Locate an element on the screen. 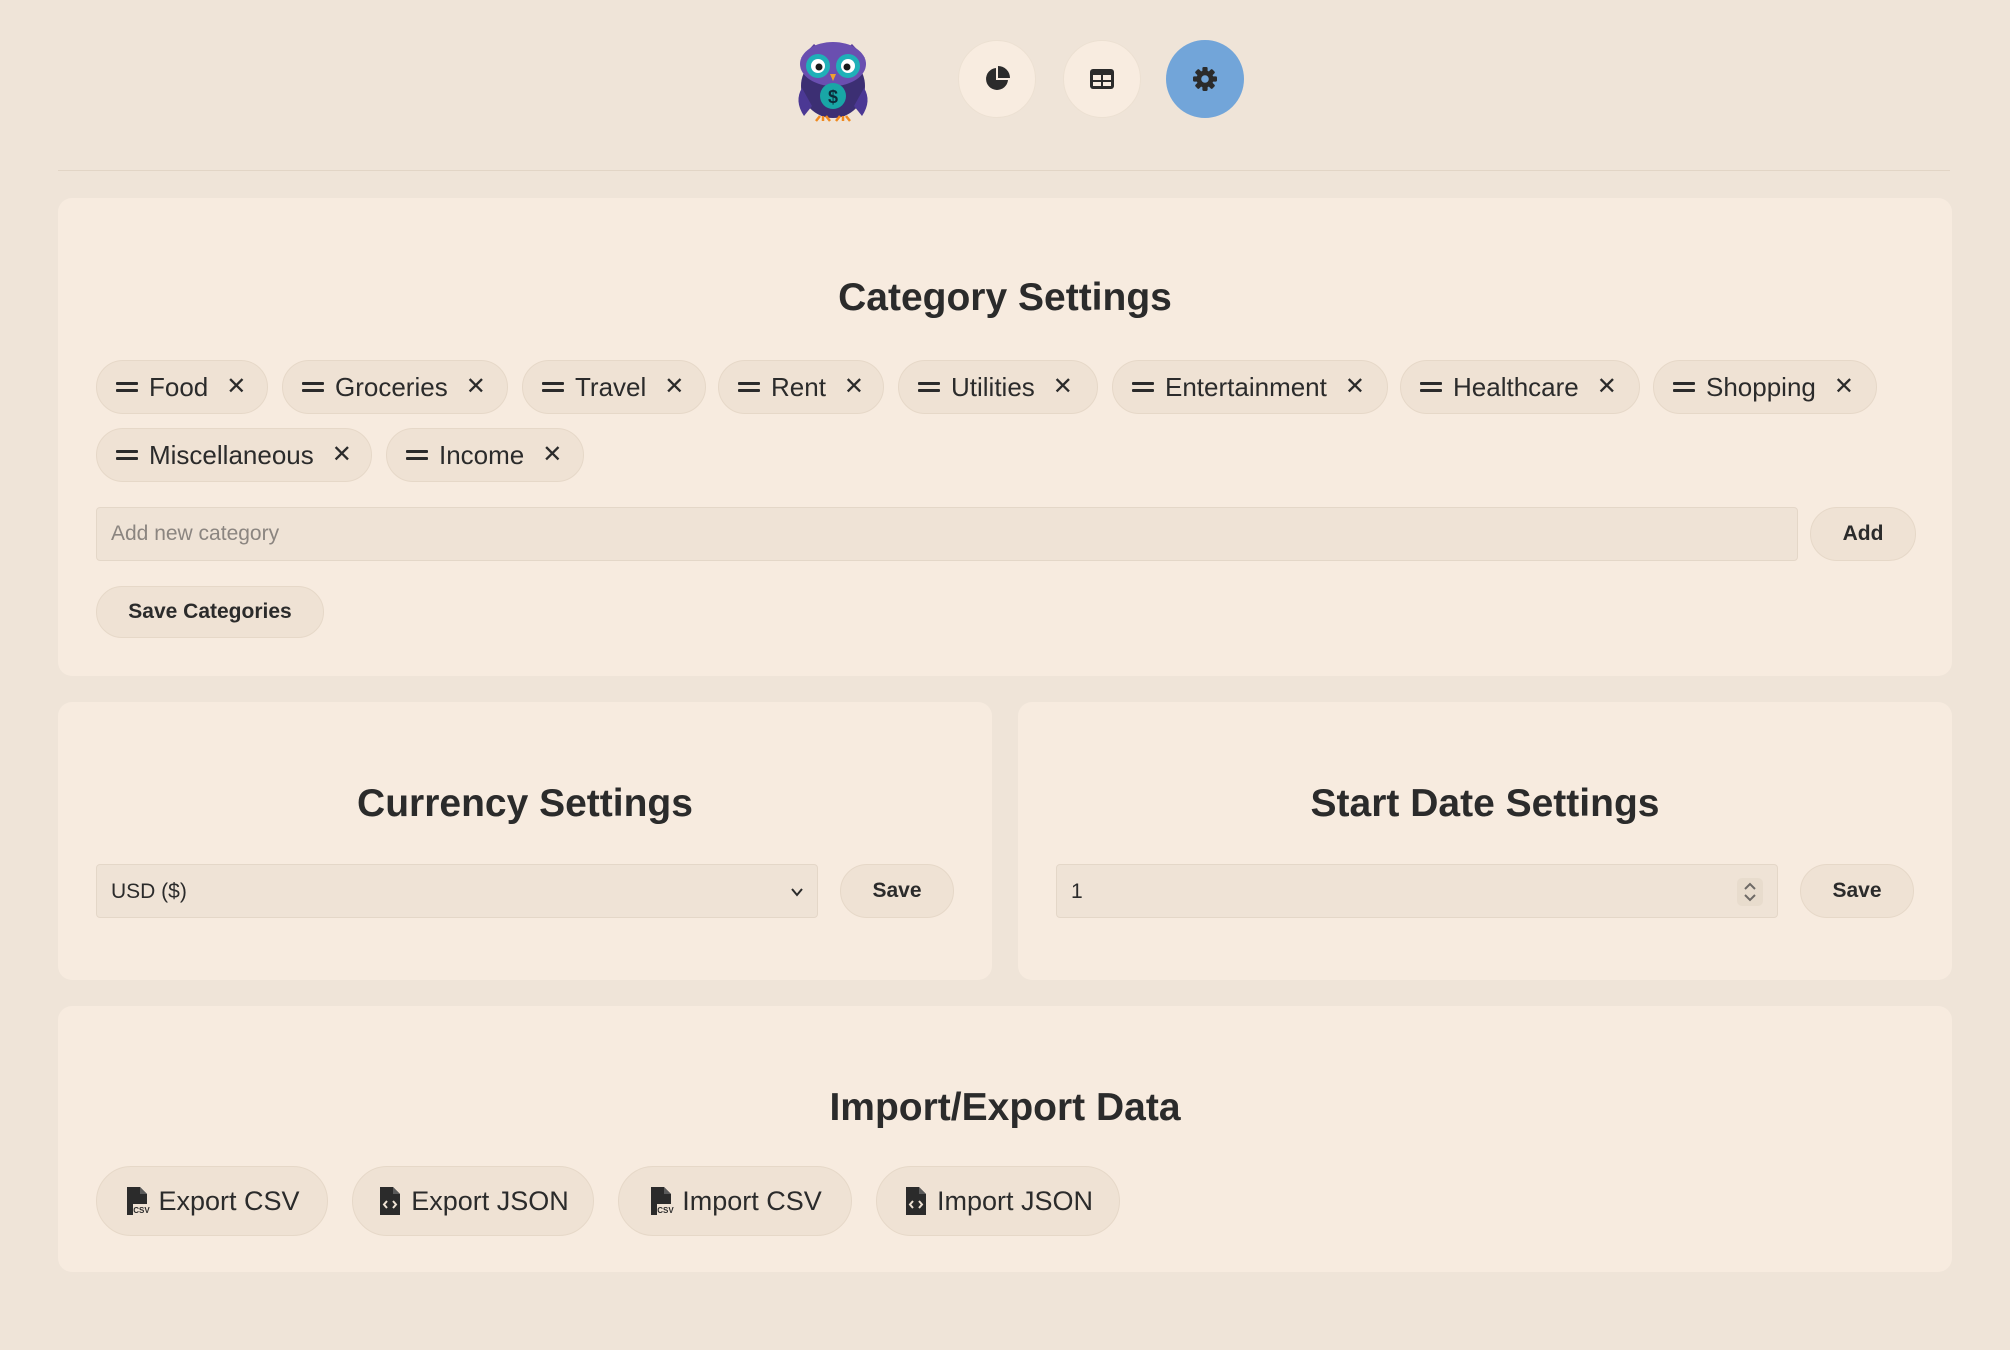 This screenshot has height=1350, width=2010. currency-selected-value: USD ($) is located at coordinates (149, 891).